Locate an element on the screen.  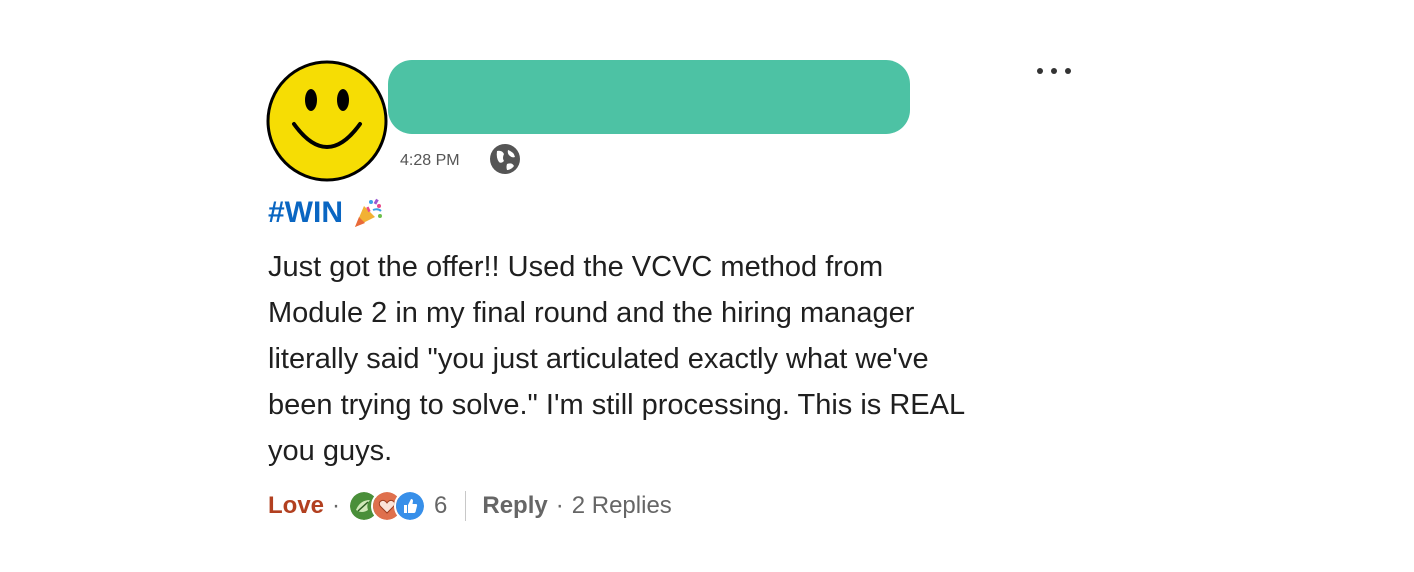
hashtag-line: #WIN is located at coordinates (326, 213).